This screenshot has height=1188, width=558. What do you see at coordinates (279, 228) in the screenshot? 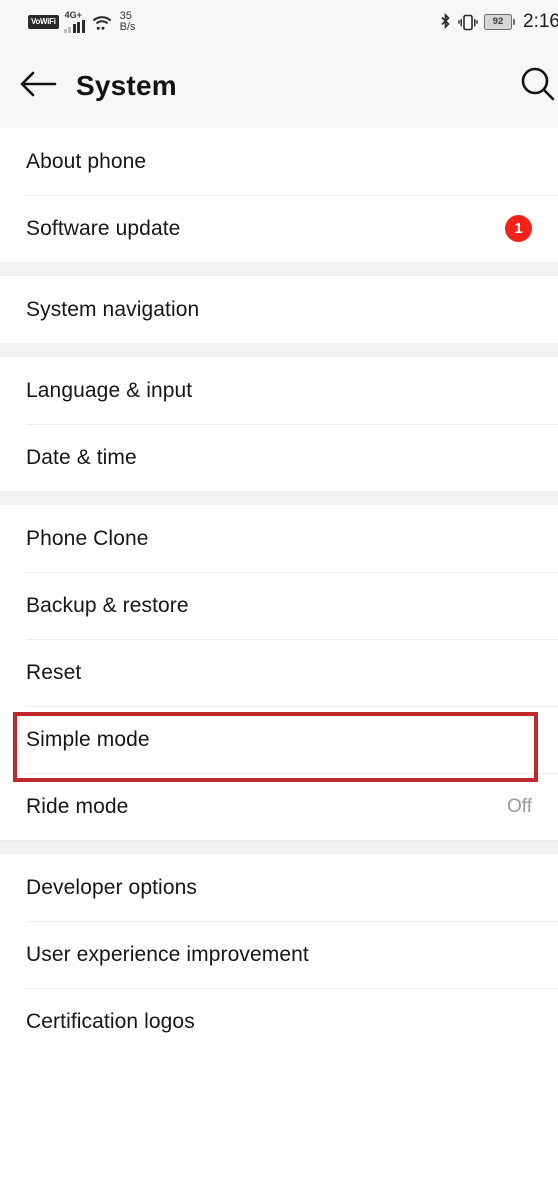
I see `list-item: Software update 1` at bounding box center [279, 228].